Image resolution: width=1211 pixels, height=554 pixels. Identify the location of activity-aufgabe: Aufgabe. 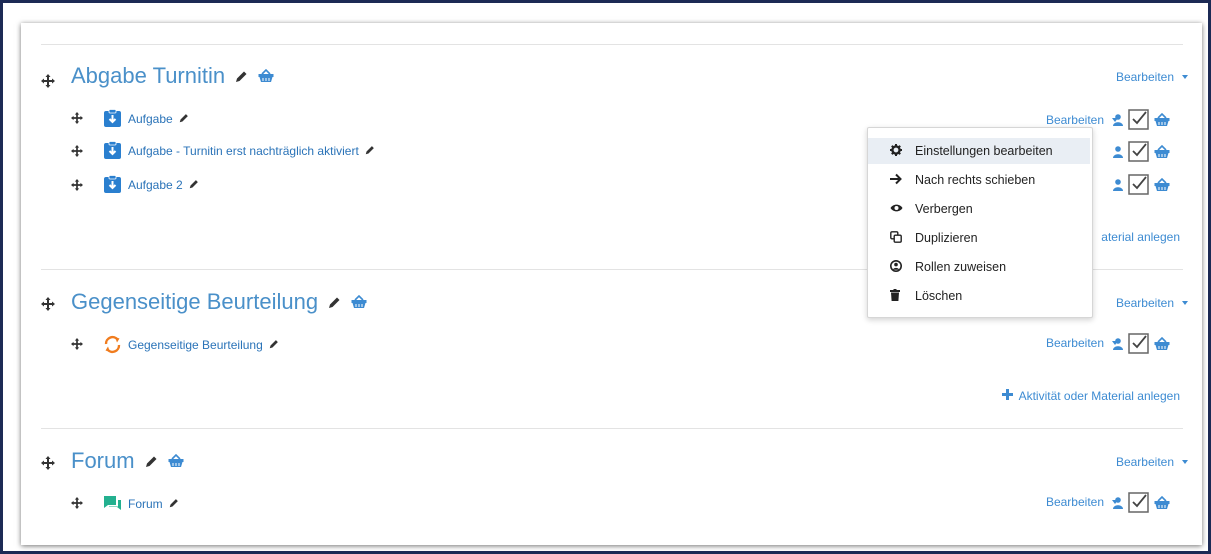
(146, 118).